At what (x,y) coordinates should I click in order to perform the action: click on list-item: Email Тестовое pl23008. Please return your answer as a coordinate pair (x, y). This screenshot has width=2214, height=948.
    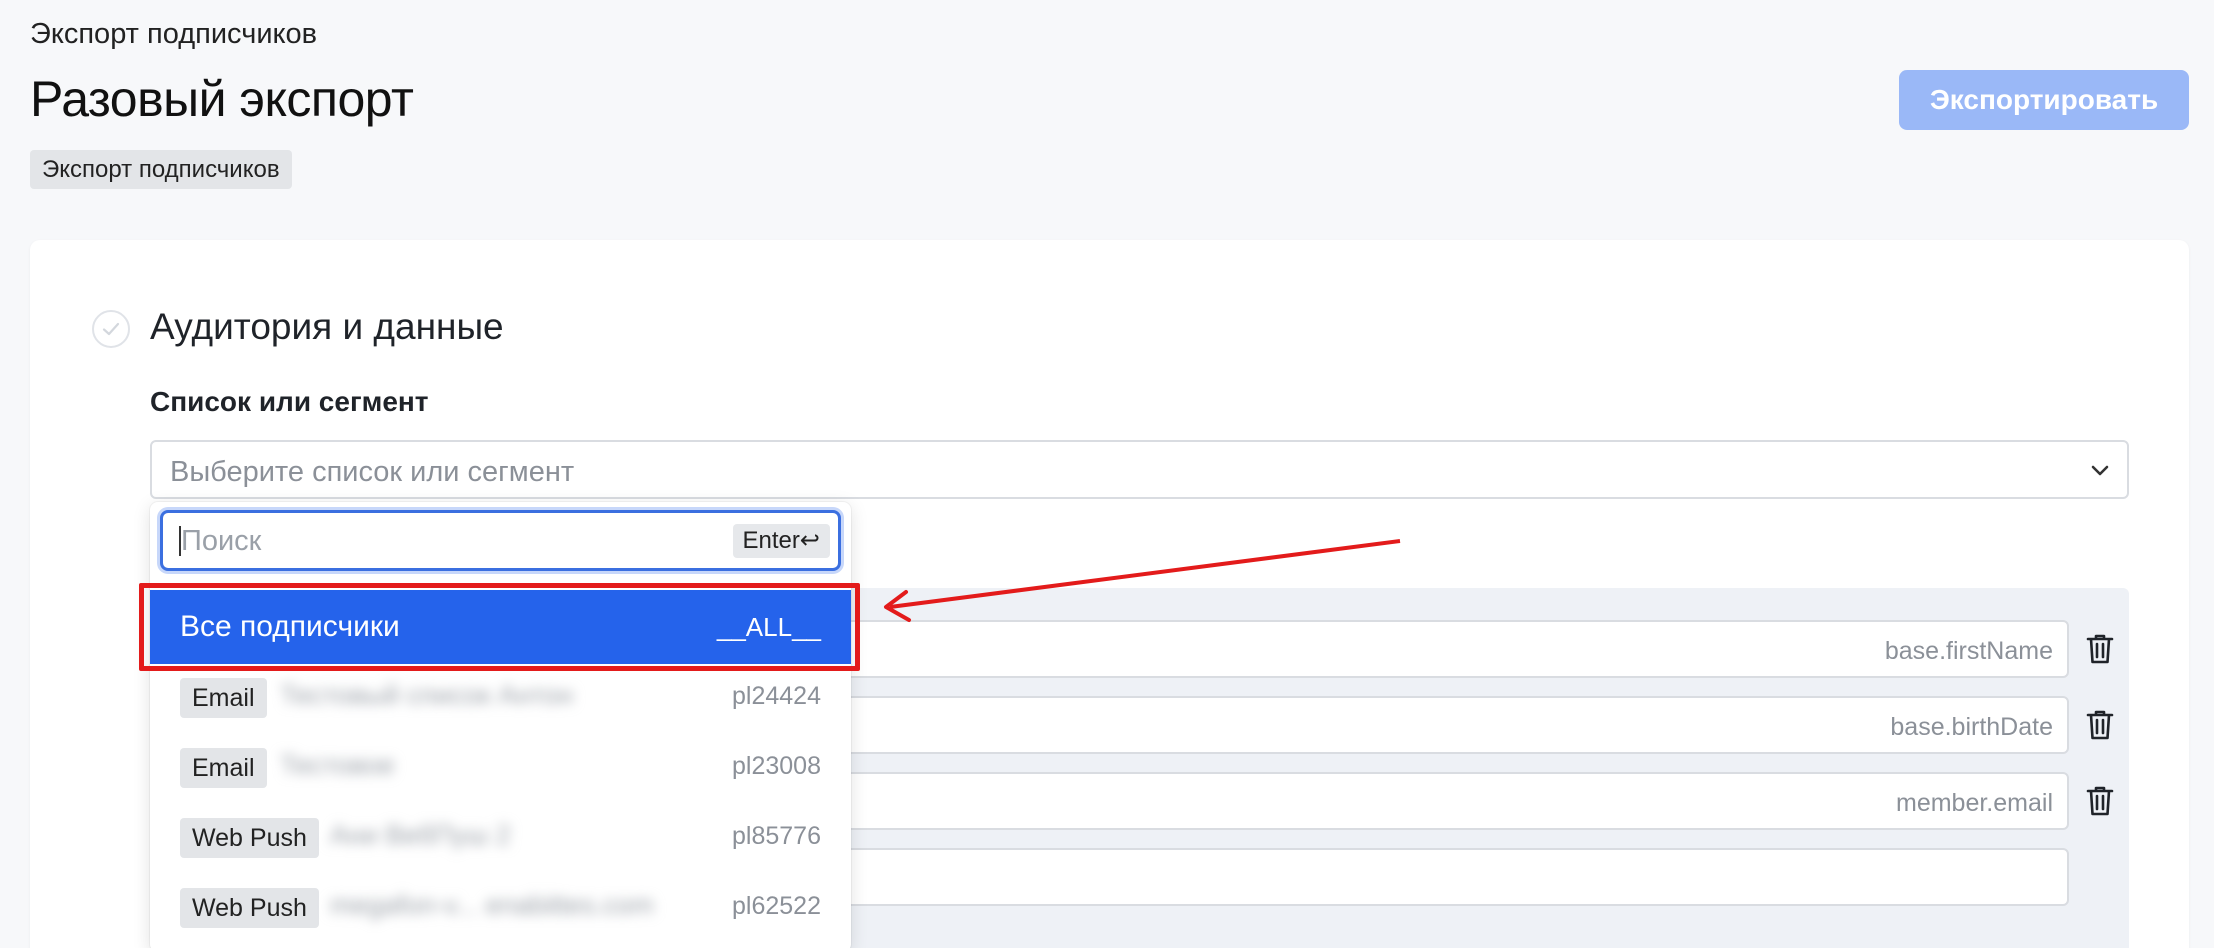
    Looking at the image, I should click on (500, 769).